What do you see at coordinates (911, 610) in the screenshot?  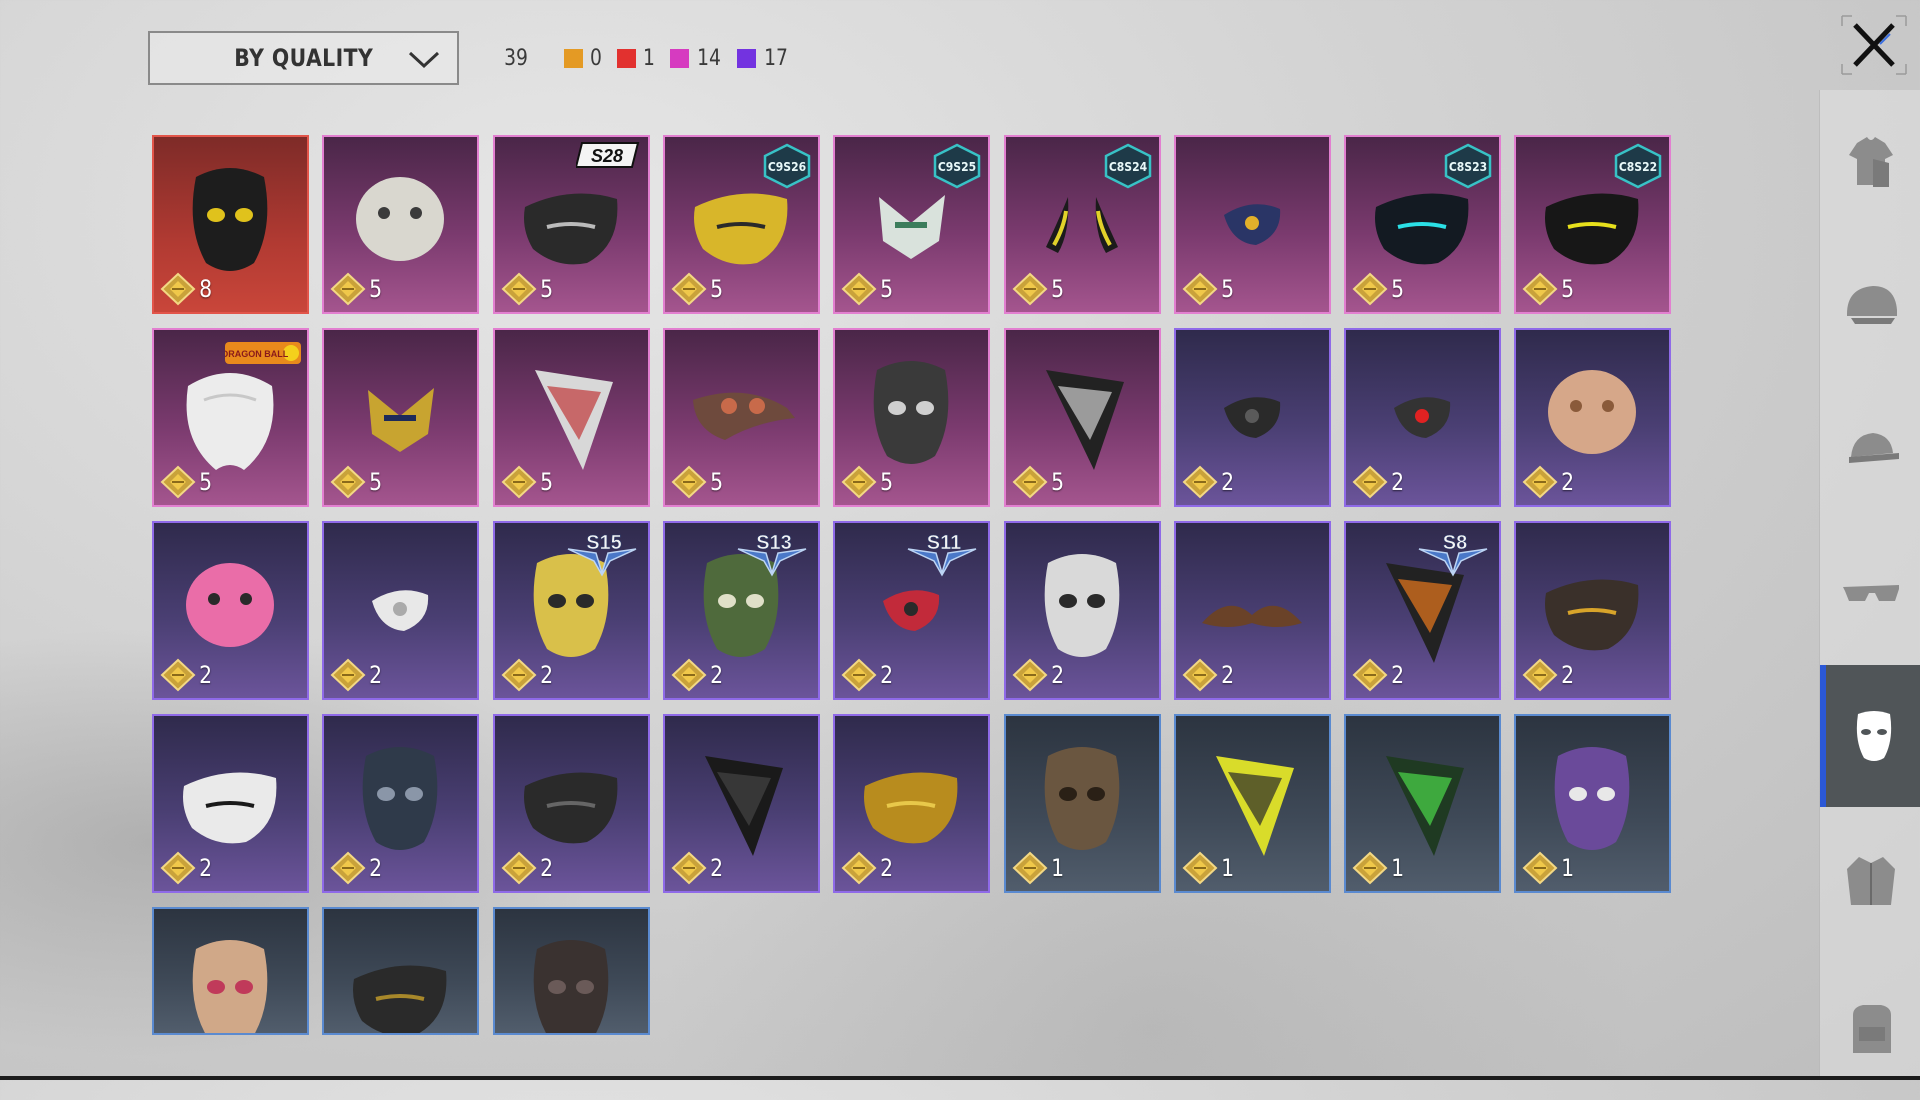 I see `item-card: S11 2` at bounding box center [911, 610].